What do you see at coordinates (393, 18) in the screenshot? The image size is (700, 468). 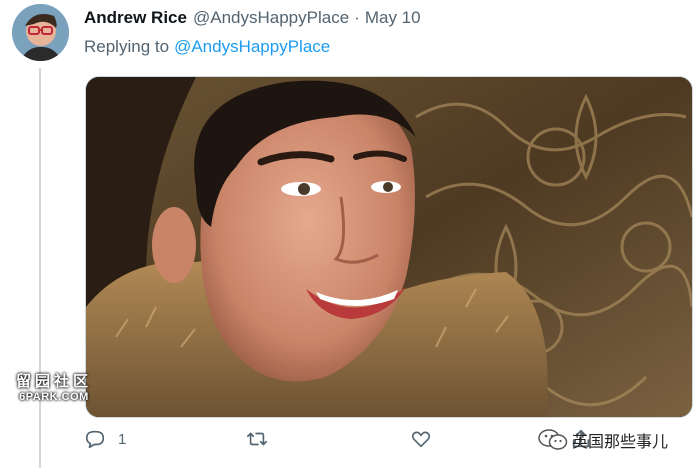 I see `tweet-date: May 10` at bounding box center [393, 18].